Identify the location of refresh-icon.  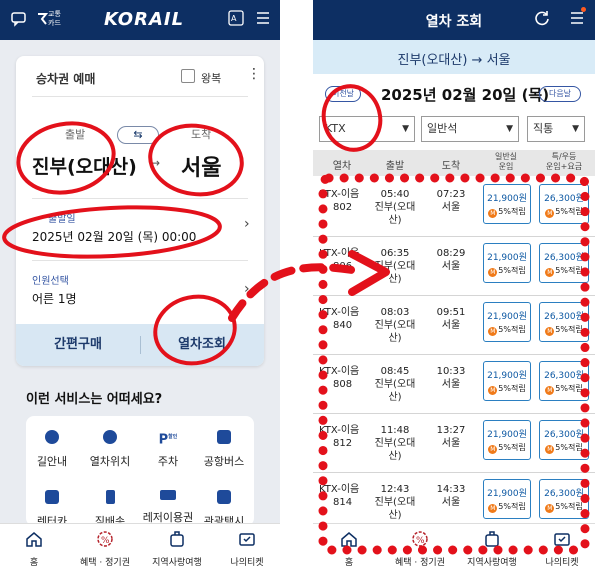
(542, 20).